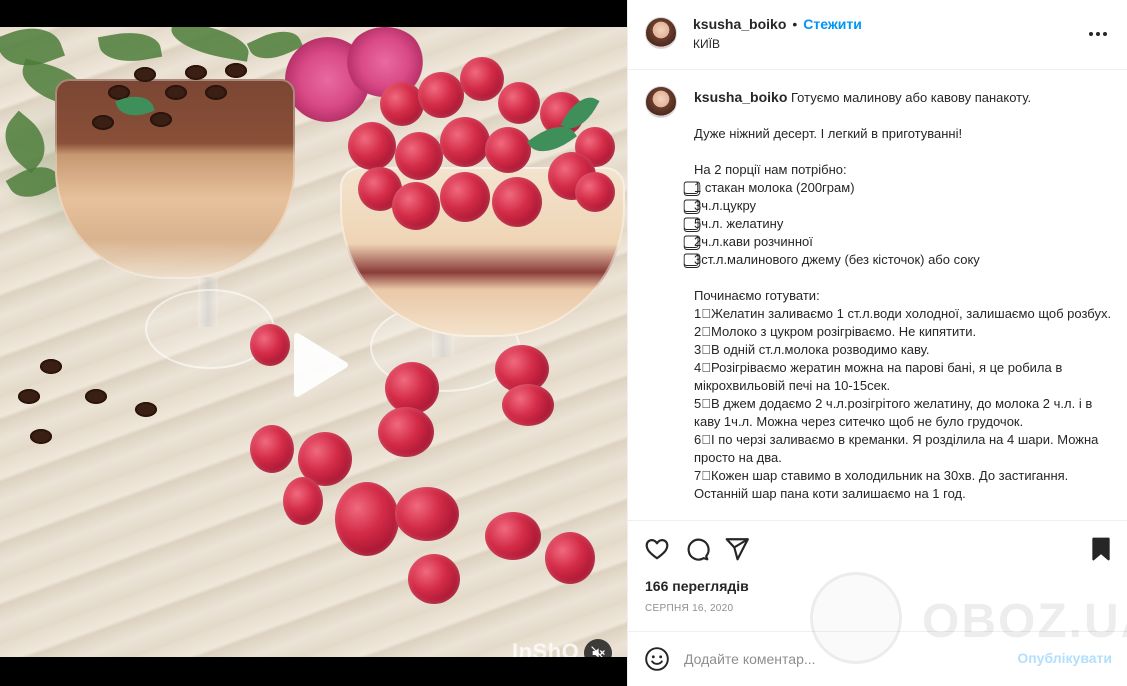  What do you see at coordinates (1064, 658) in the screenshot?
I see `publish-button: Опублікувати` at bounding box center [1064, 658].